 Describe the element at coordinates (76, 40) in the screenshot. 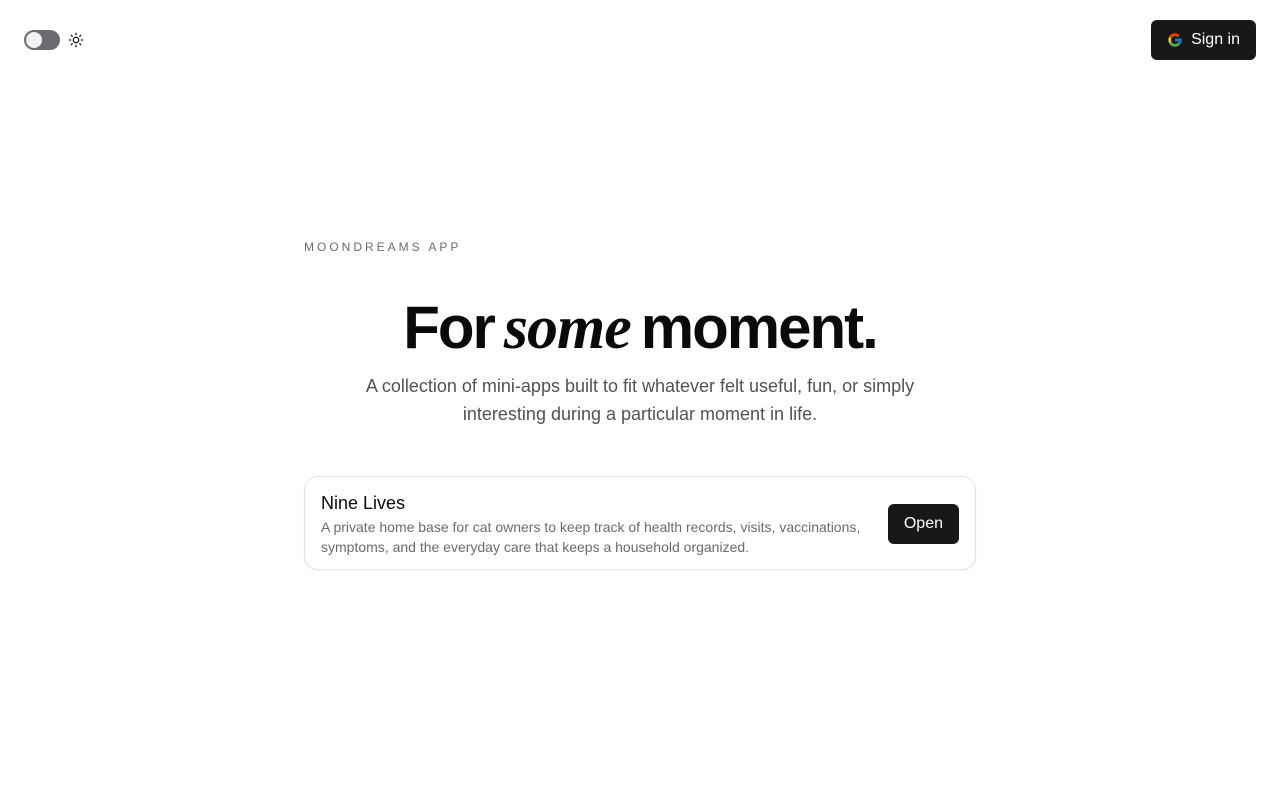

I see `sun-icon` at that location.